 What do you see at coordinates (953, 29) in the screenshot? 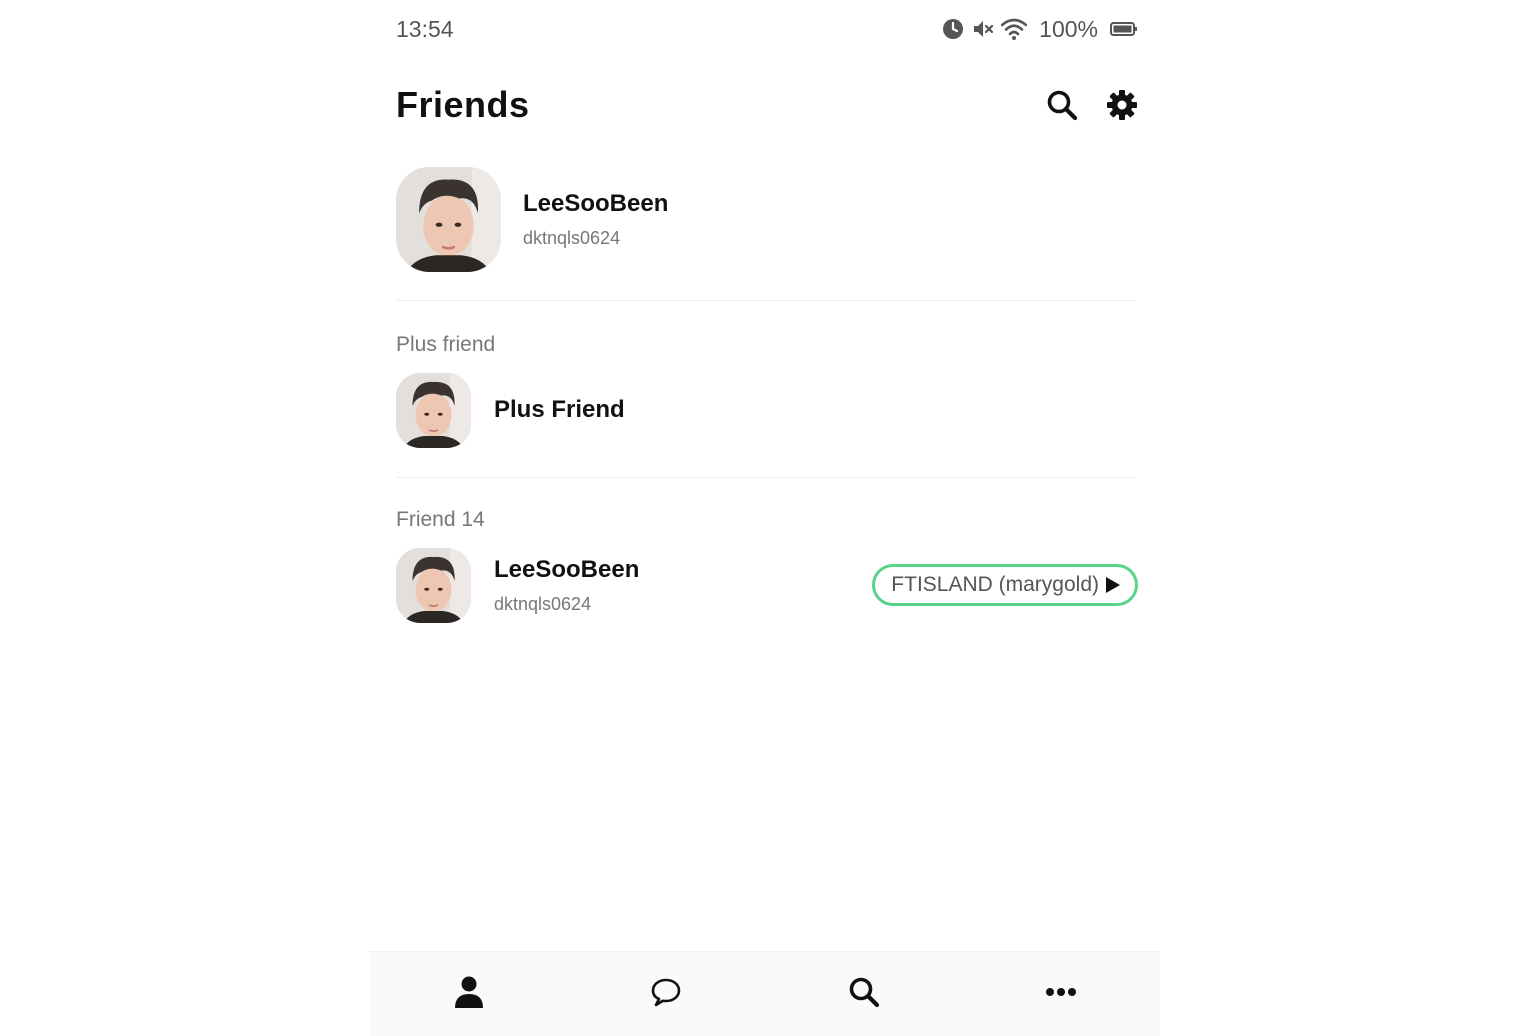
I see `alarm-icon` at bounding box center [953, 29].